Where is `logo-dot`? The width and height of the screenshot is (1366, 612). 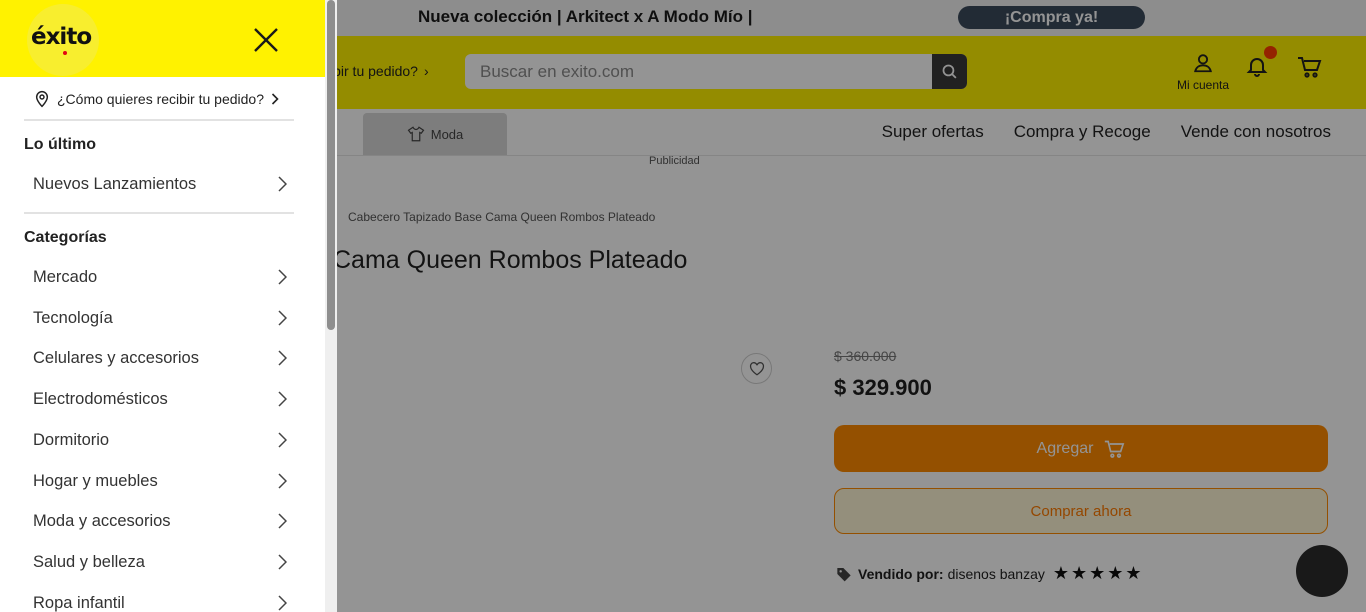 logo-dot is located at coordinates (65, 53).